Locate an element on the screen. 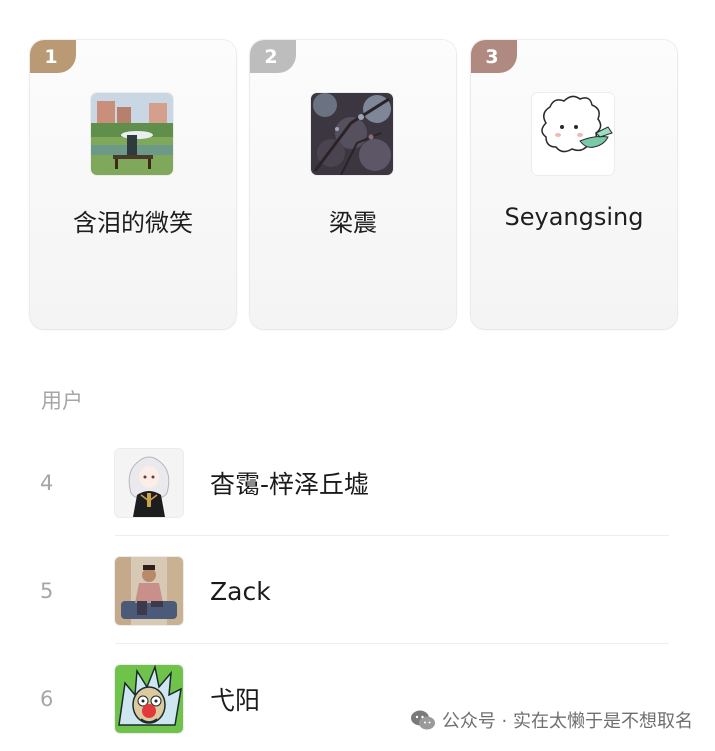  rank-badge-1: 1 is located at coordinates (53, 56).